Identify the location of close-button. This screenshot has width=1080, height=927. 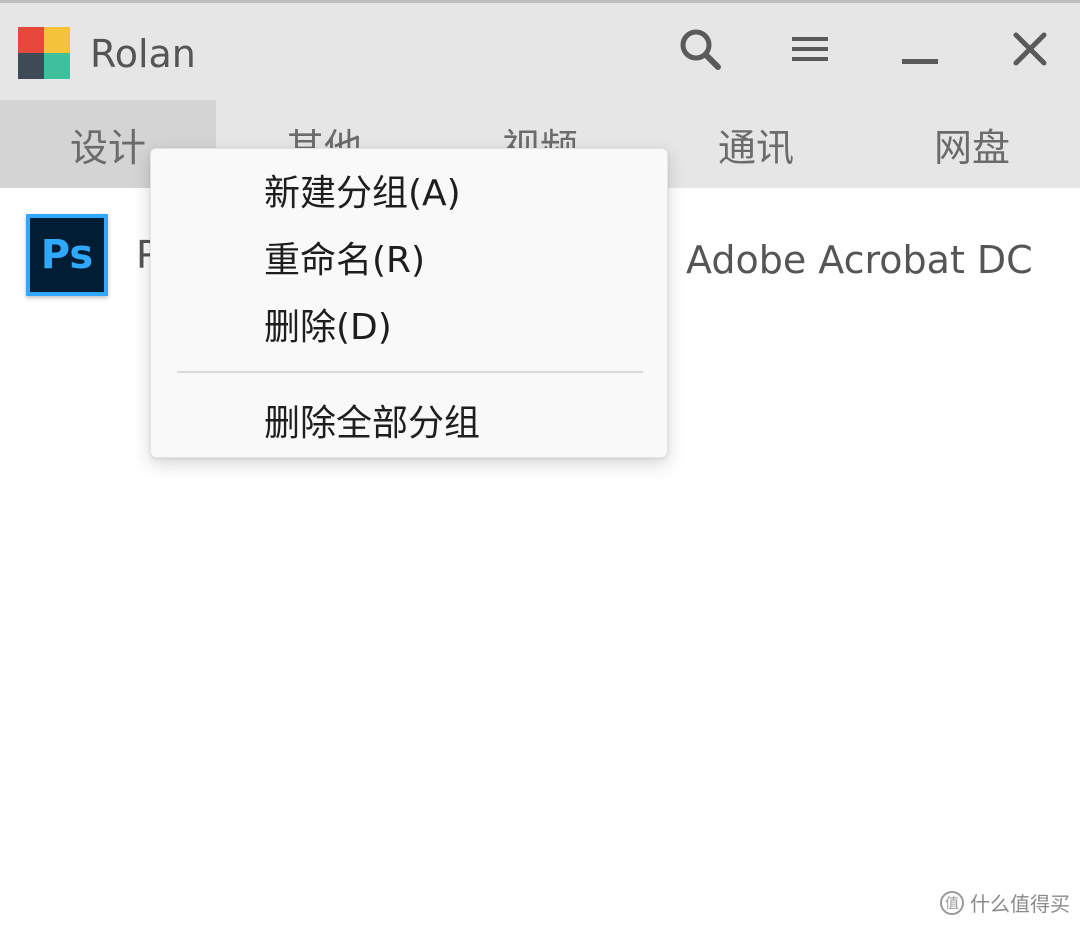
(1030, 49).